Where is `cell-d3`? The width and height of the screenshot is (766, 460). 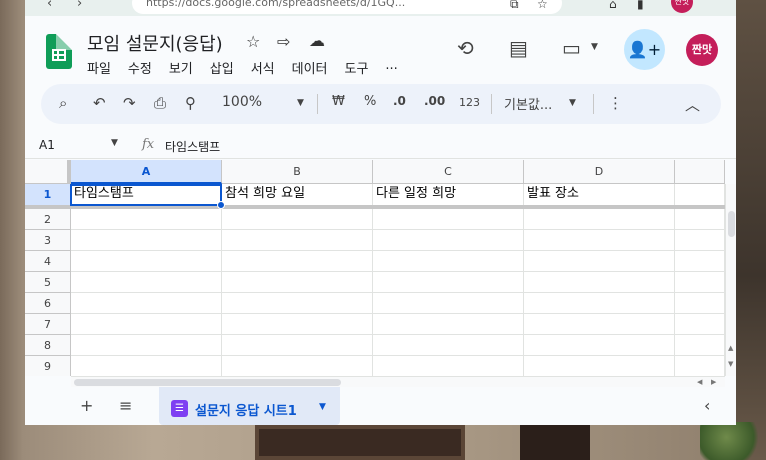 cell-d3 is located at coordinates (599, 240).